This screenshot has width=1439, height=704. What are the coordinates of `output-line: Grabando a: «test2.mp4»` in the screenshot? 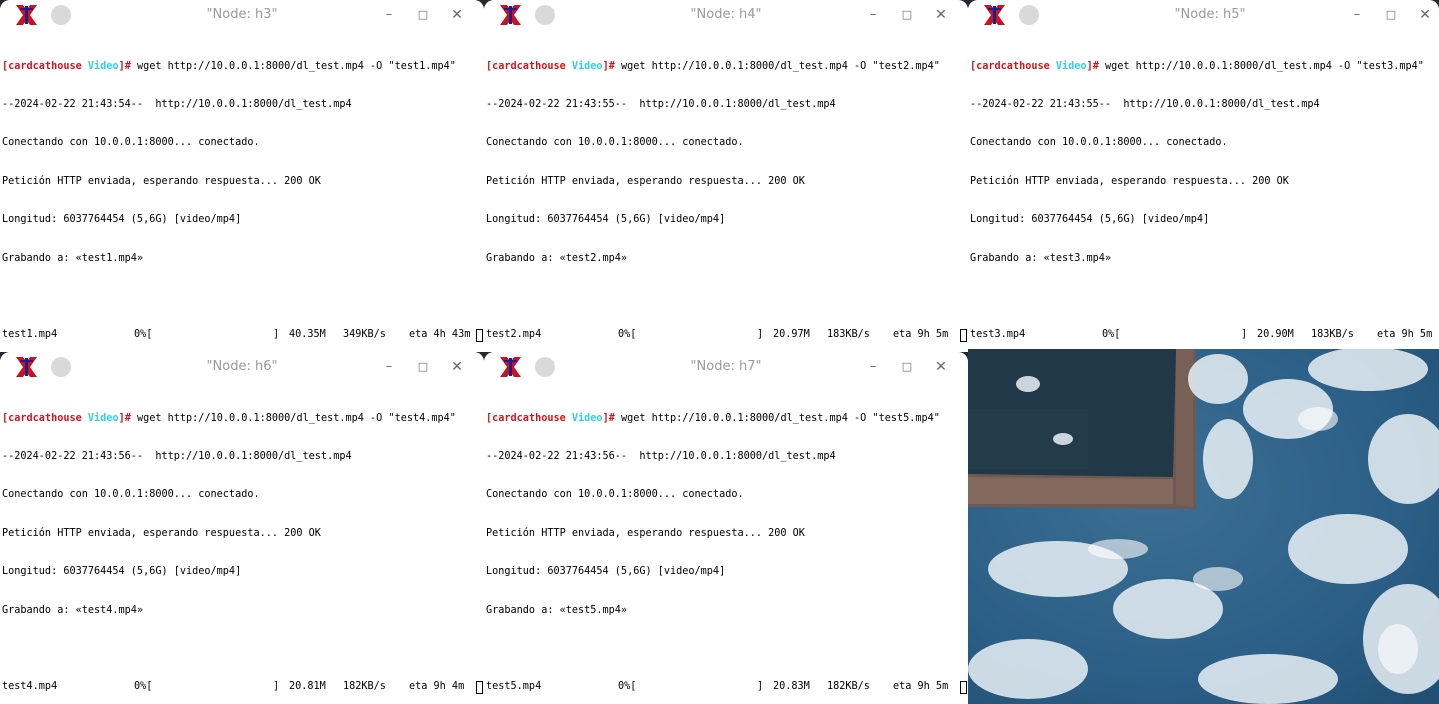 It's located at (557, 258).